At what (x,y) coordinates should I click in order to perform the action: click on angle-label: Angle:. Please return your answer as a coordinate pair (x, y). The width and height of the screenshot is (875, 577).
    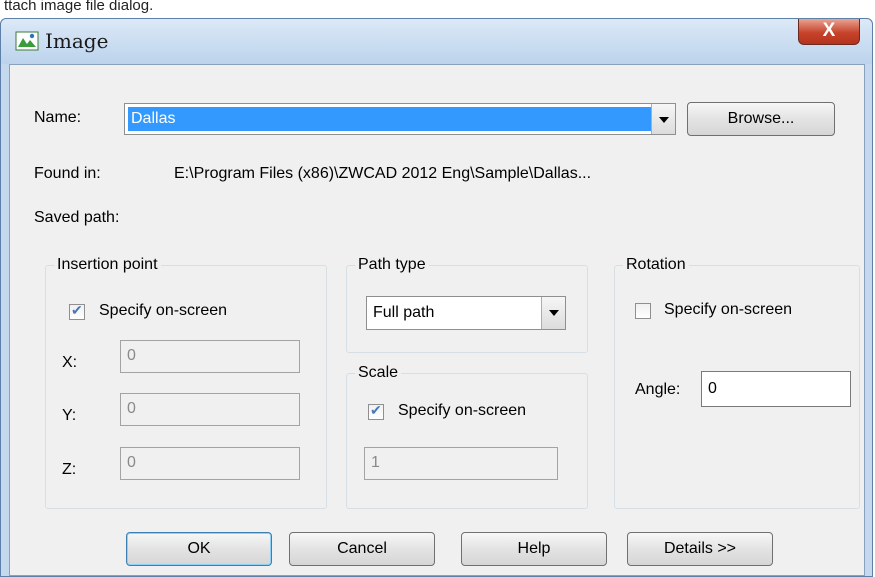
    Looking at the image, I should click on (658, 389).